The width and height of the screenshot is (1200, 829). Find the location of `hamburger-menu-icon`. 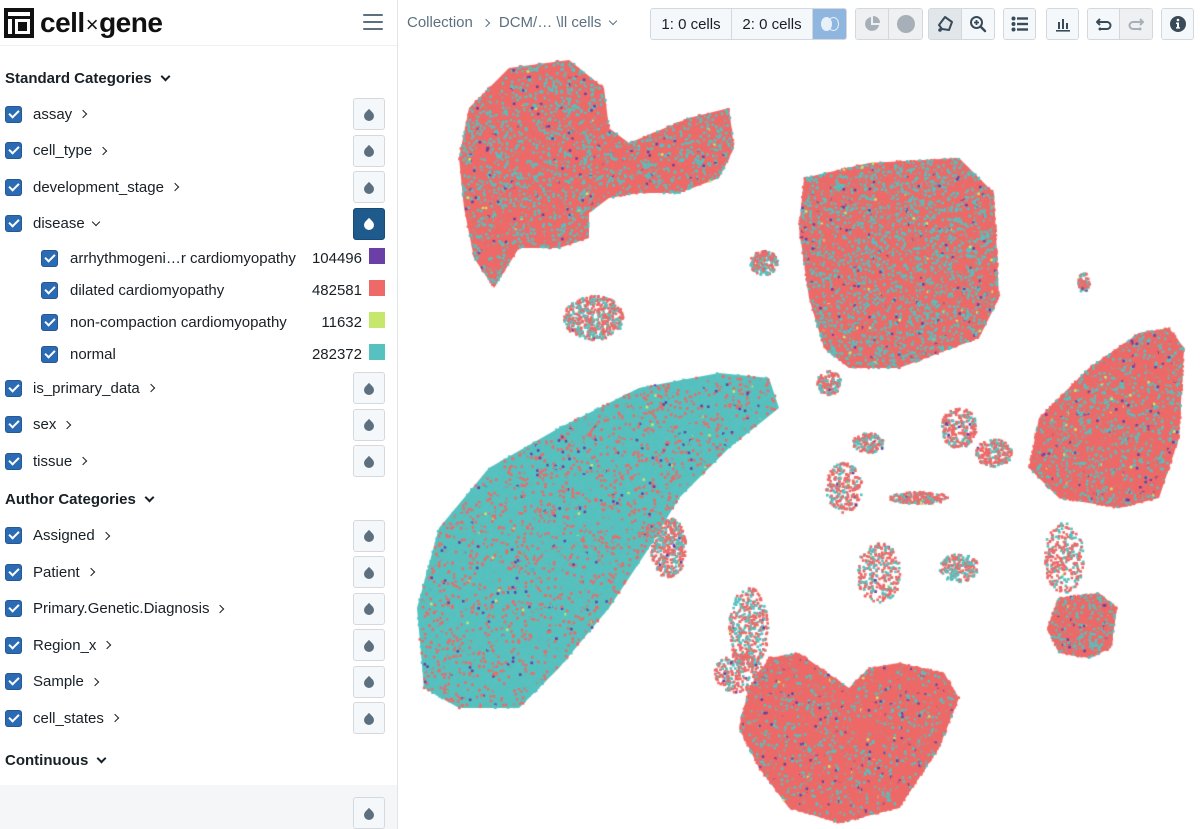

hamburger-menu-icon is located at coordinates (373, 23).